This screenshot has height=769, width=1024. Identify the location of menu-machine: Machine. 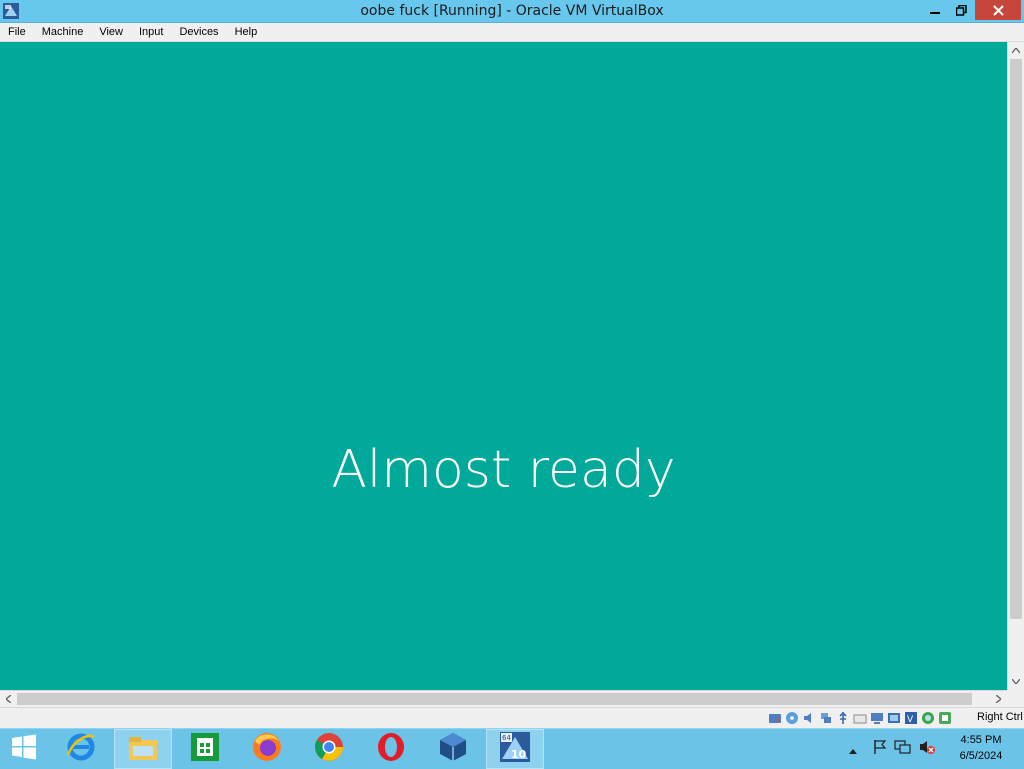
(63, 32).